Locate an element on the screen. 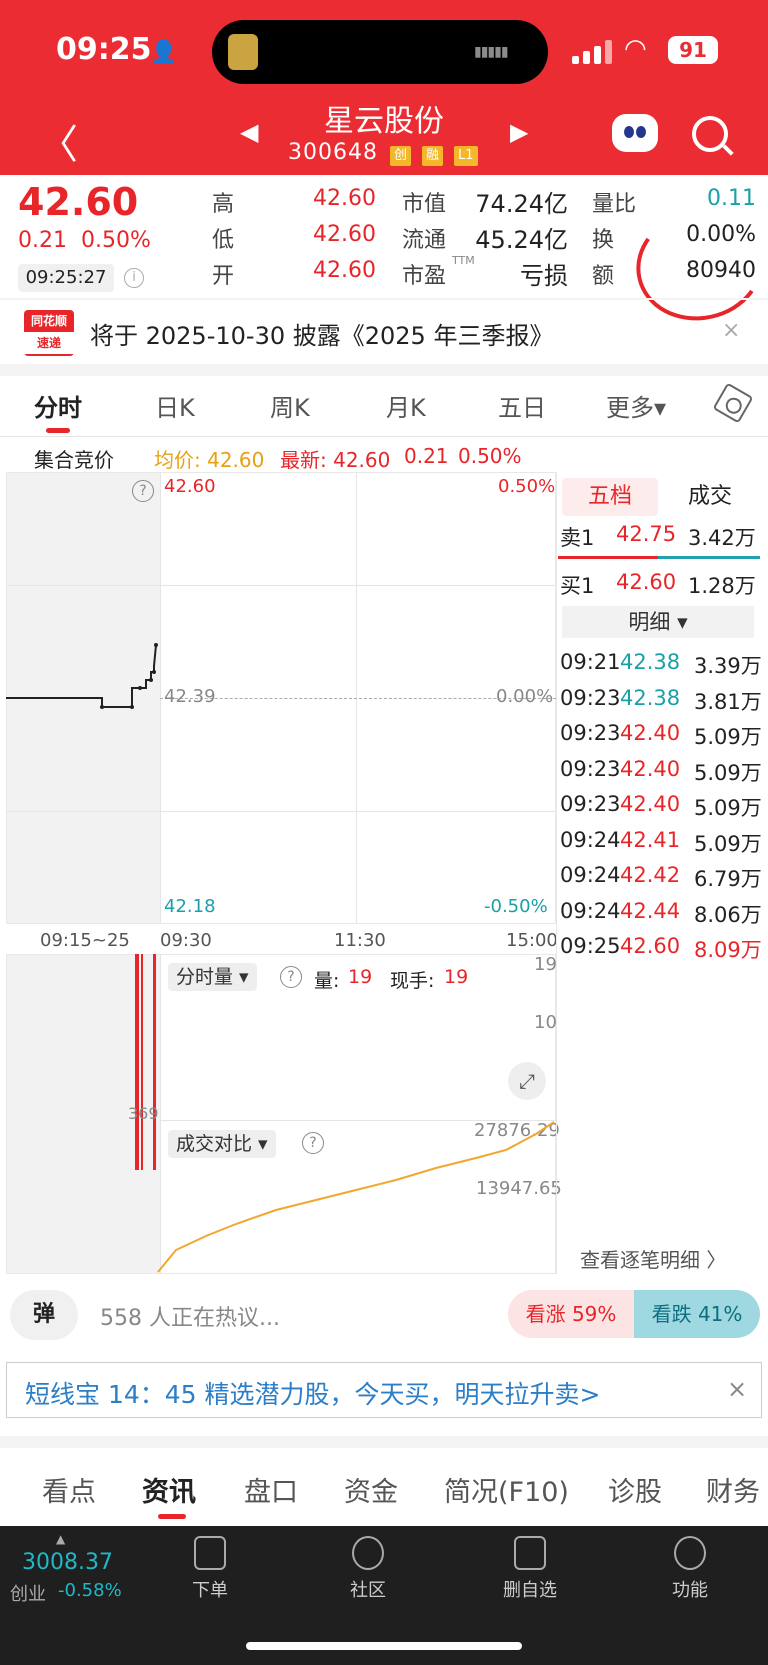  auction-avg: 均价: 42.60 is located at coordinates (209, 460).